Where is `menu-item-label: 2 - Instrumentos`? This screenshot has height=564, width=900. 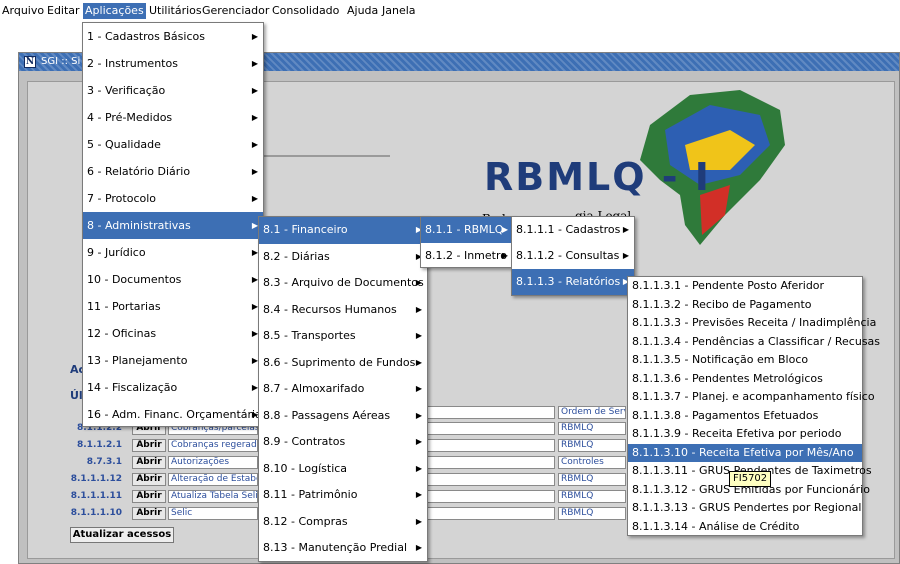
menu-item-label: 2 - Instrumentos is located at coordinates (132, 63).